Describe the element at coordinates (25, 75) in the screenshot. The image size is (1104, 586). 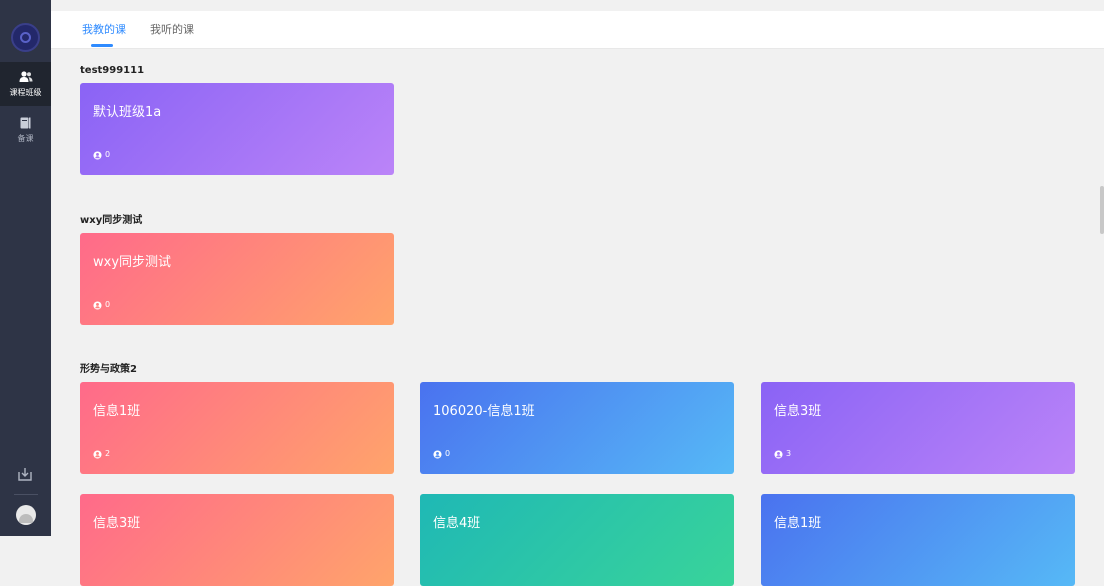
I see `users-icon` at that location.